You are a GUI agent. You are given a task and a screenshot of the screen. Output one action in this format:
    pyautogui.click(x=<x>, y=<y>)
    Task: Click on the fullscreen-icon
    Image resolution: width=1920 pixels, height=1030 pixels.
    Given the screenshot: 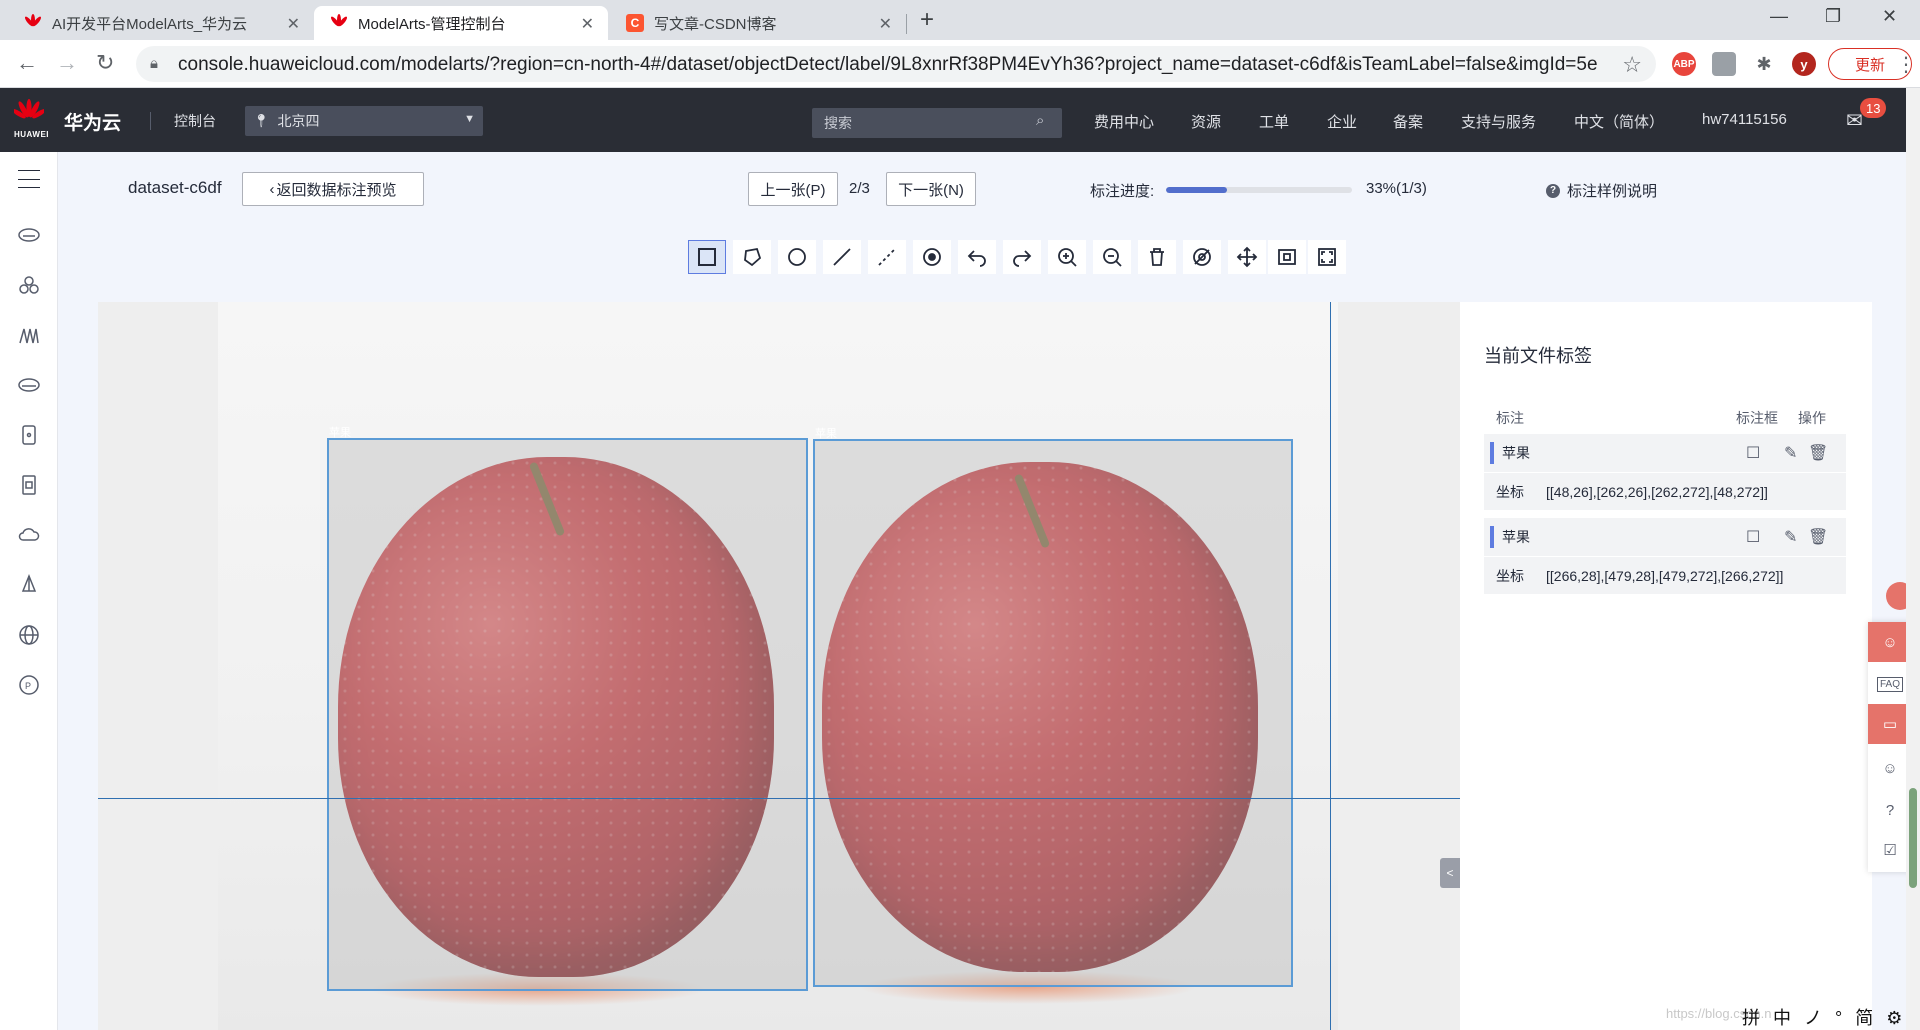 What is the action you would take?
    pyautogui.click(x=1327, y=257)
    